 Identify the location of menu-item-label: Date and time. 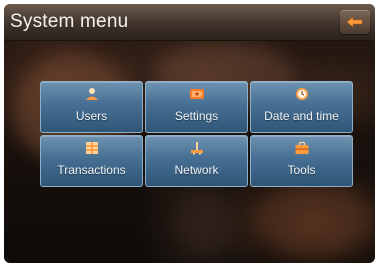
(301, 116).